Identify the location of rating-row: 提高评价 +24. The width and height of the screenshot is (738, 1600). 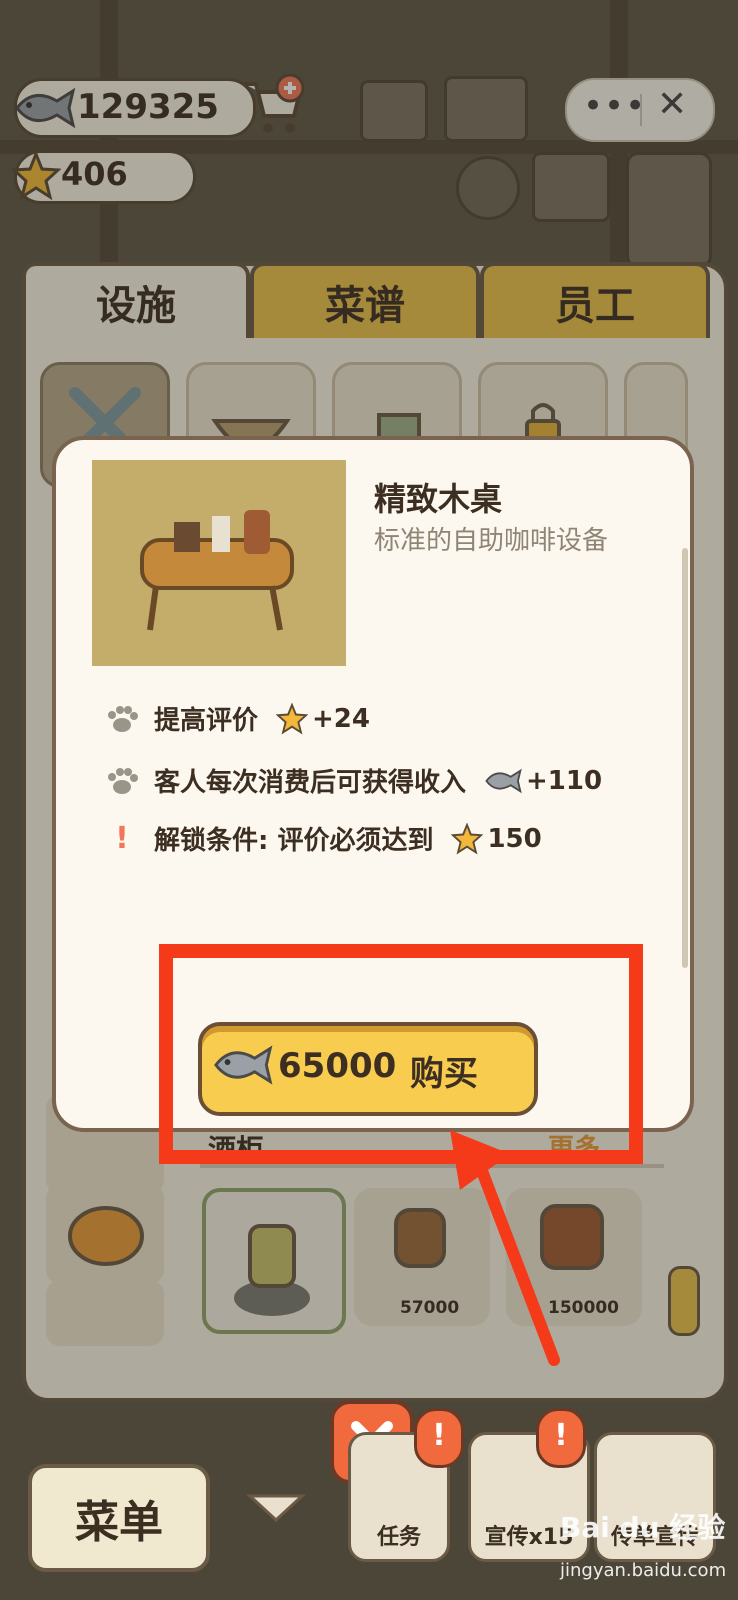
(237, 718).